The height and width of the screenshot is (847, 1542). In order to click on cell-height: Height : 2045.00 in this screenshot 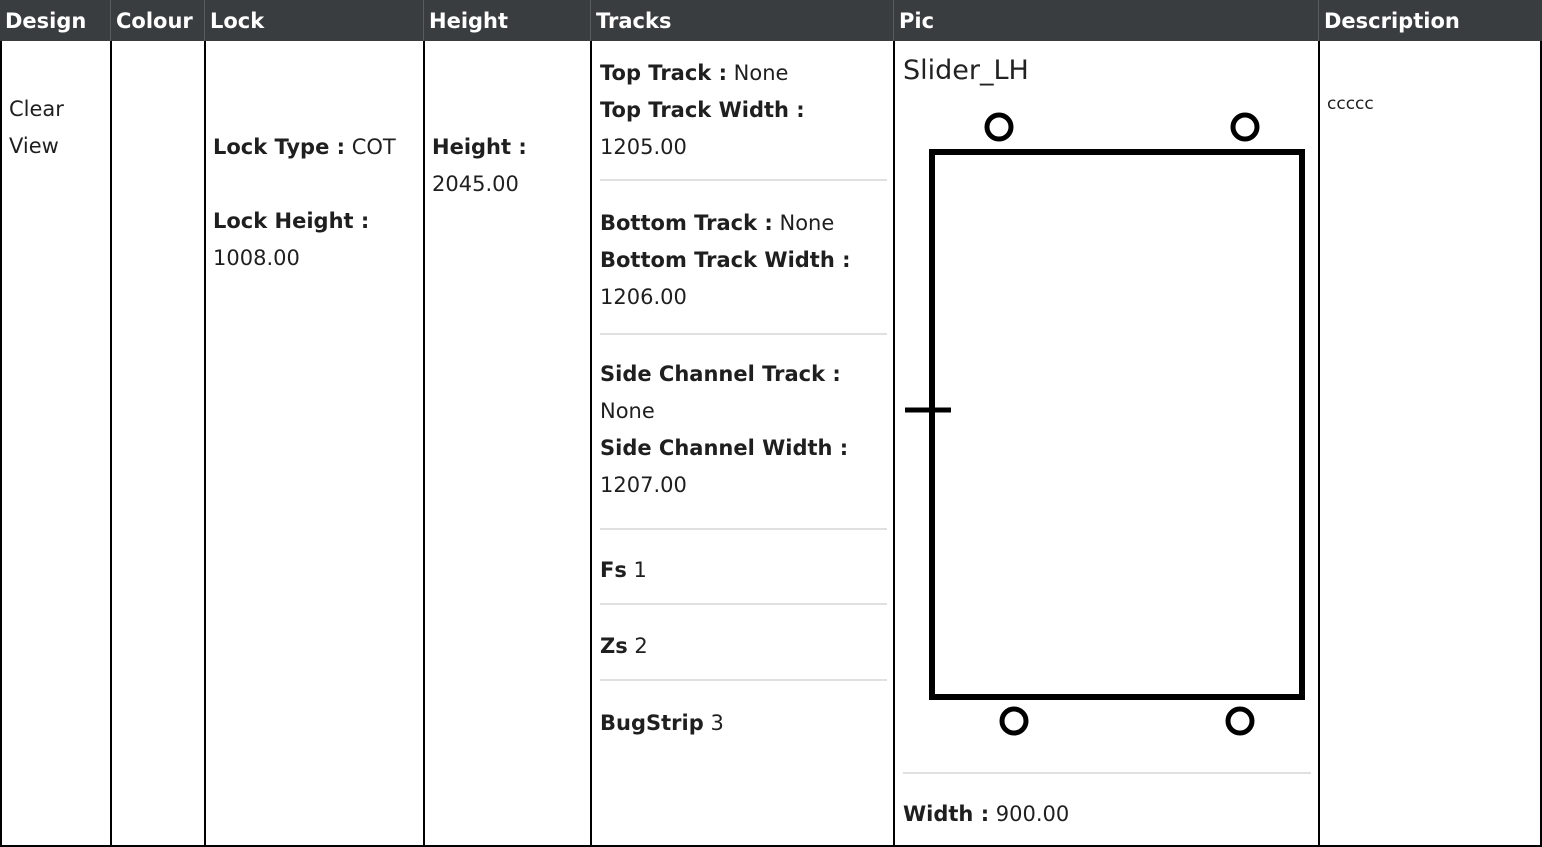, I will do `click(506, 444)`.